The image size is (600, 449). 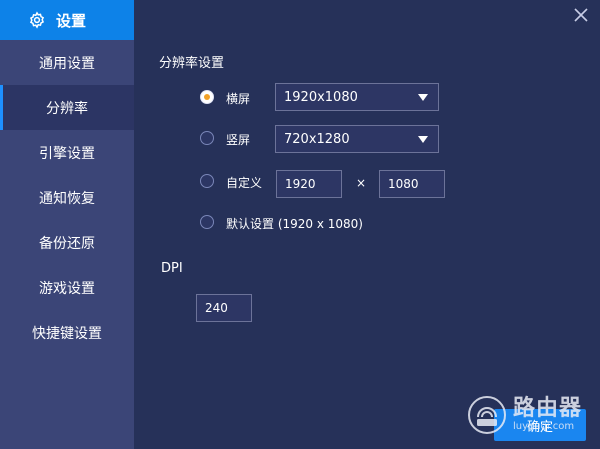 I want to click on watermark-text-en: luyouqi.com, so click(x=543, y=426).